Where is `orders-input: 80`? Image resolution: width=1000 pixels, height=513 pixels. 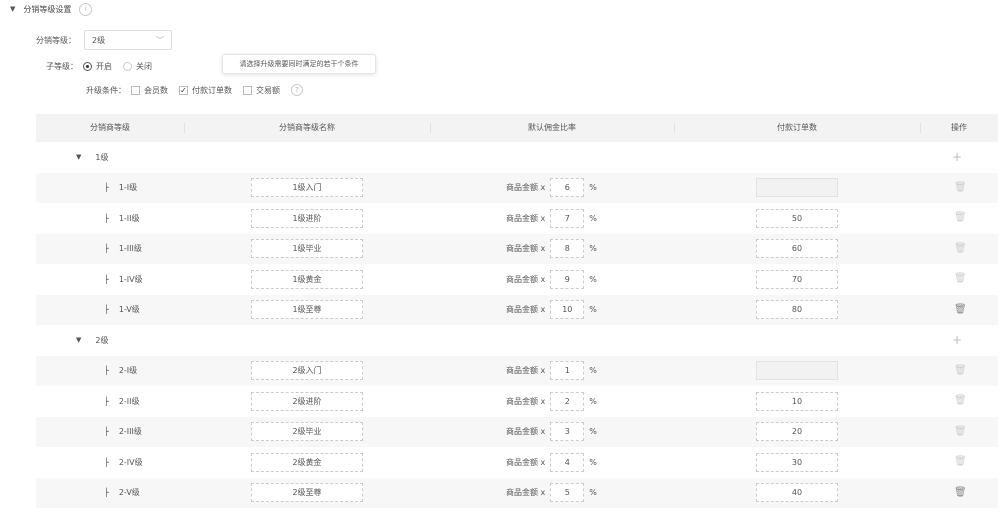
orders-input: 80 is located at coordinates (797, 310).